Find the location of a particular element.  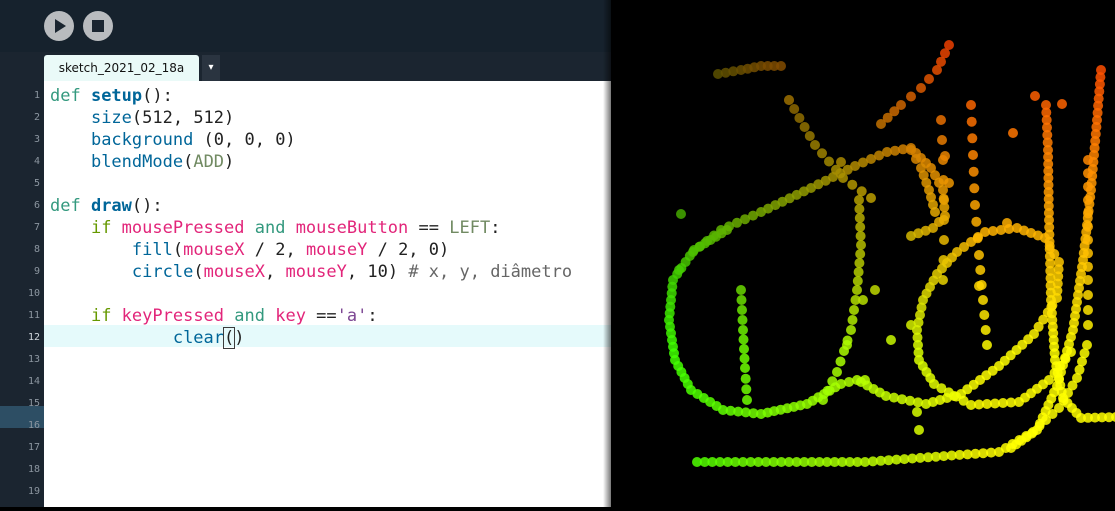

line-number: 19 is located at coordinates (33, 491).